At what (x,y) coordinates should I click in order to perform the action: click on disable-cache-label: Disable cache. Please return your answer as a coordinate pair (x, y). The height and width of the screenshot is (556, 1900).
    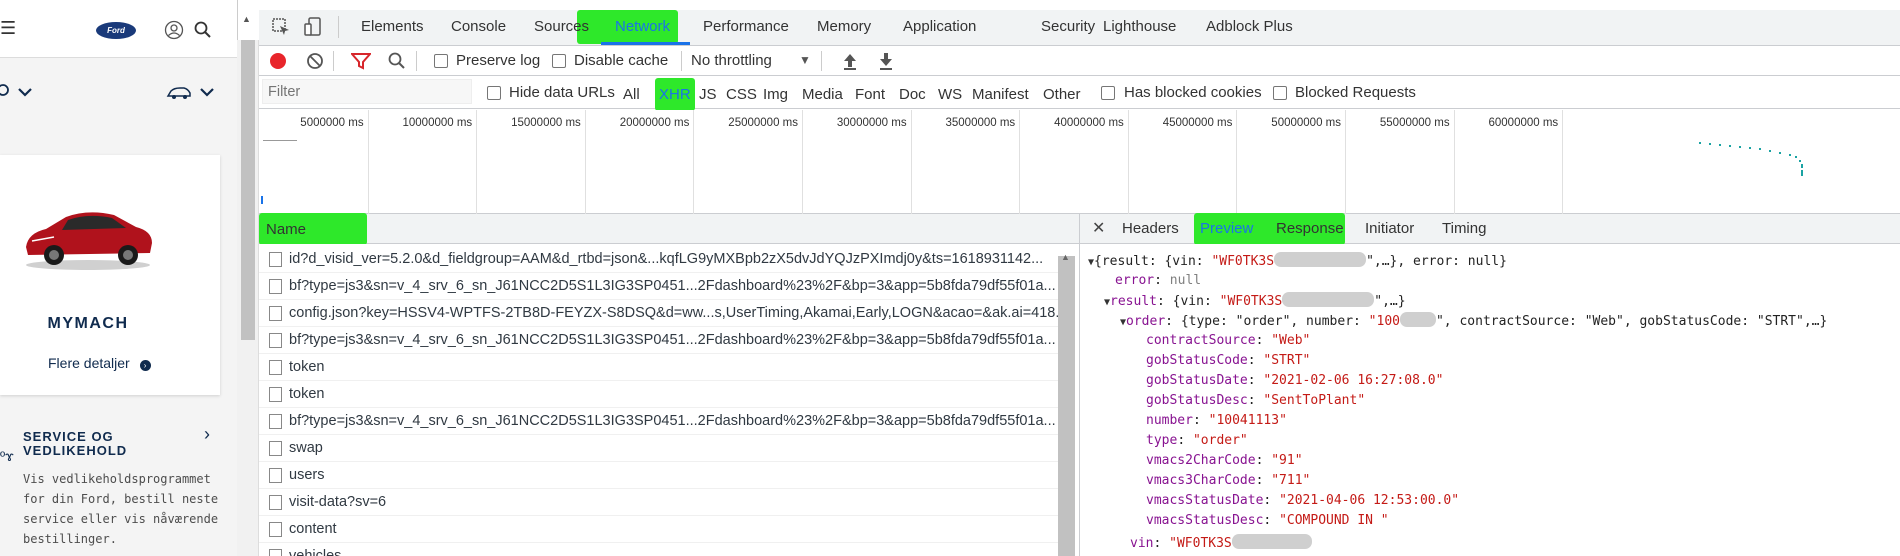
    Looking at the image, I should click on (621, 60).